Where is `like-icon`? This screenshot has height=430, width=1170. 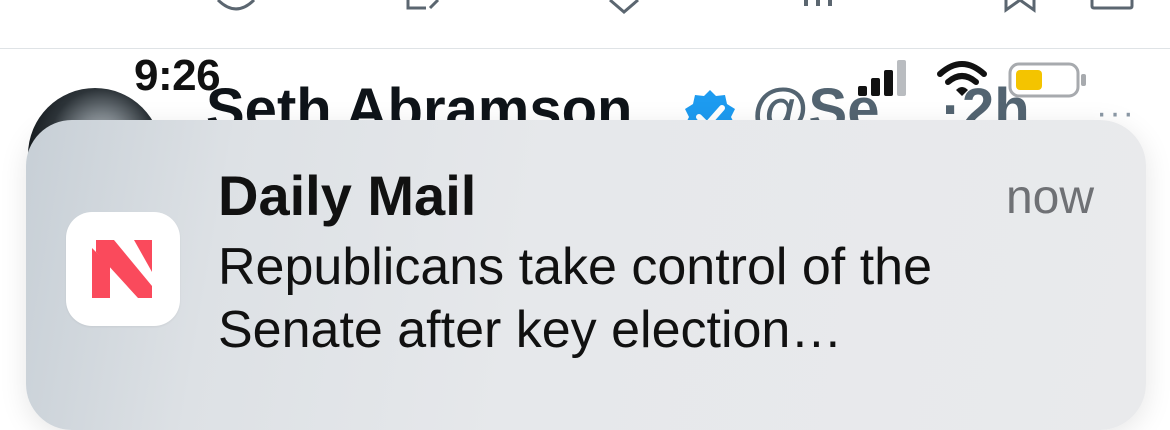
like-icon is located at coordinates (624, 7).